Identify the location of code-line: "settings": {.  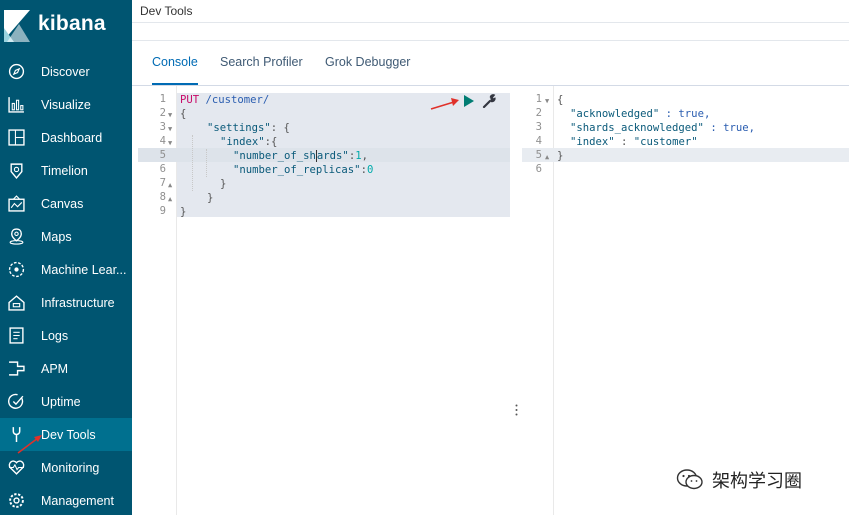
(248, 128).